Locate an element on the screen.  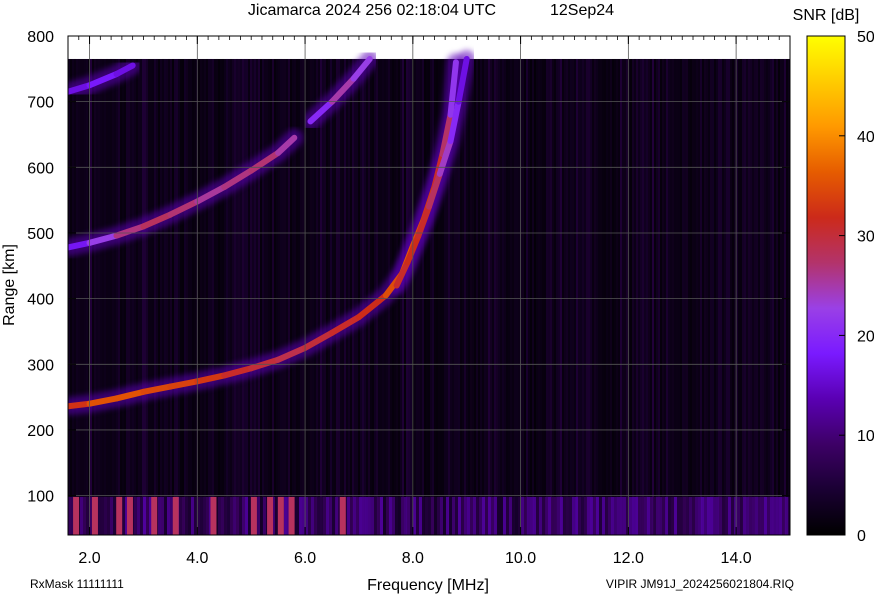
x-tick-label: 14.0 is located at coordinates (736, 558).